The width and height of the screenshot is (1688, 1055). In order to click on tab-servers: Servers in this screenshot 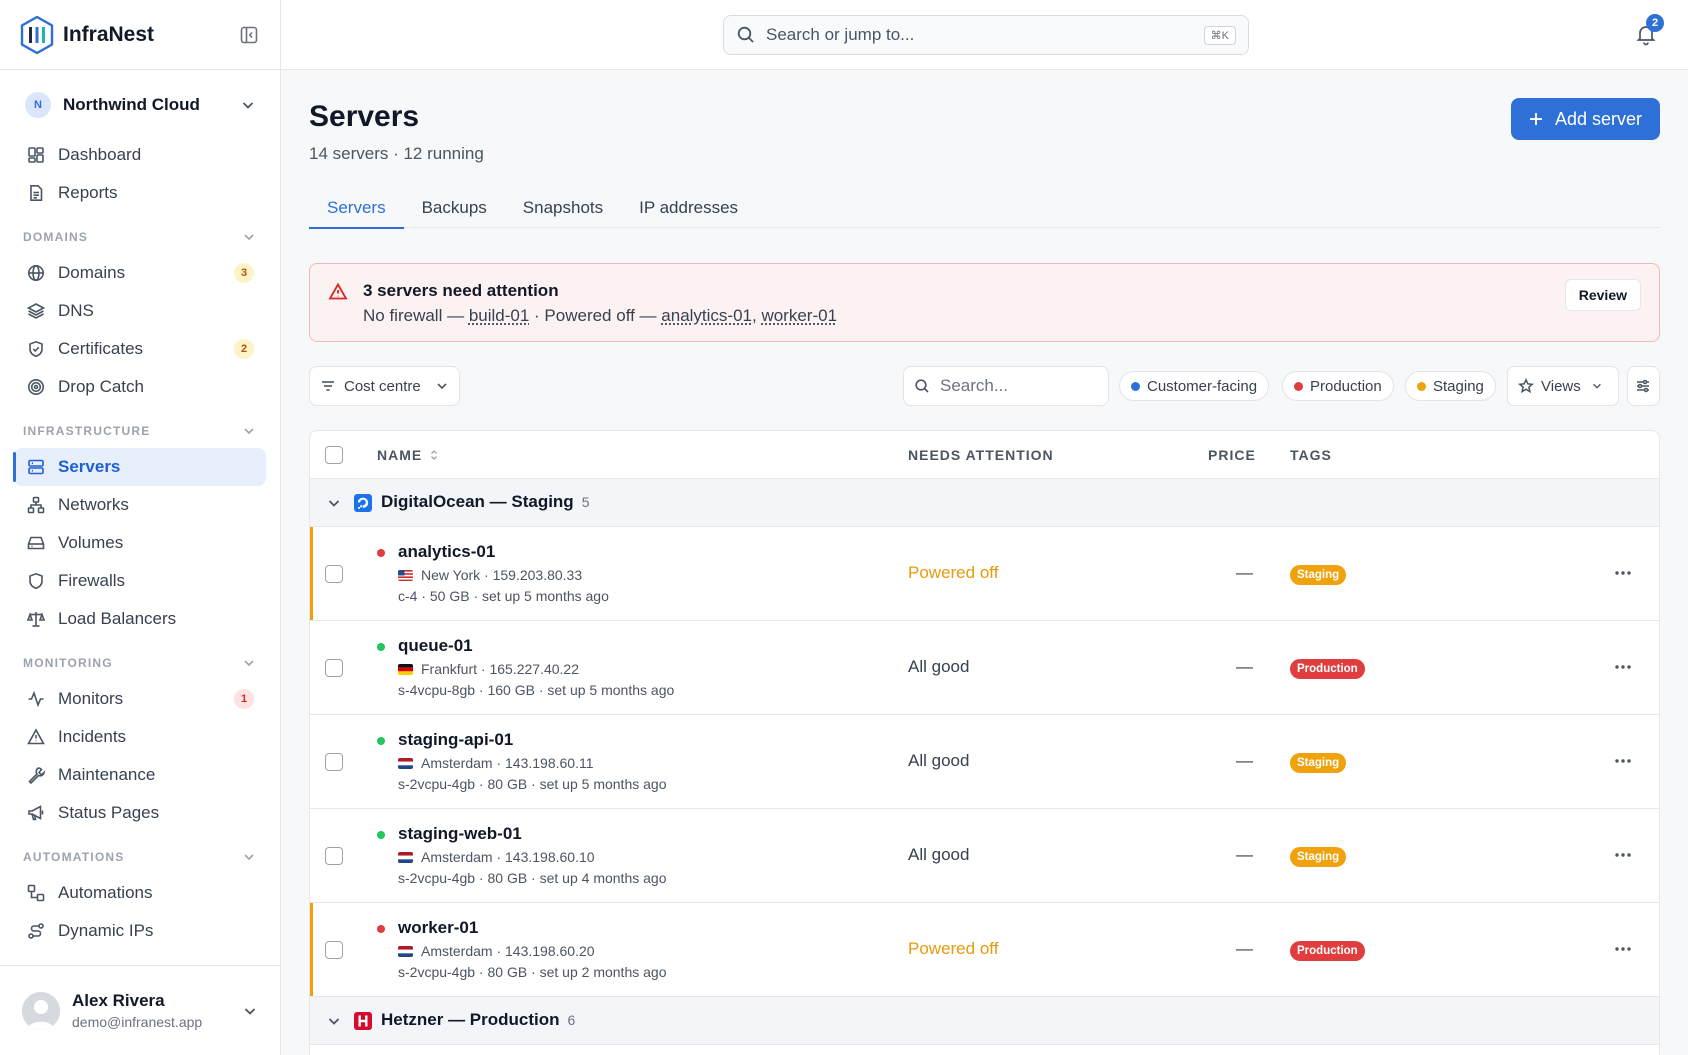, I will do `click(356, 208)`.